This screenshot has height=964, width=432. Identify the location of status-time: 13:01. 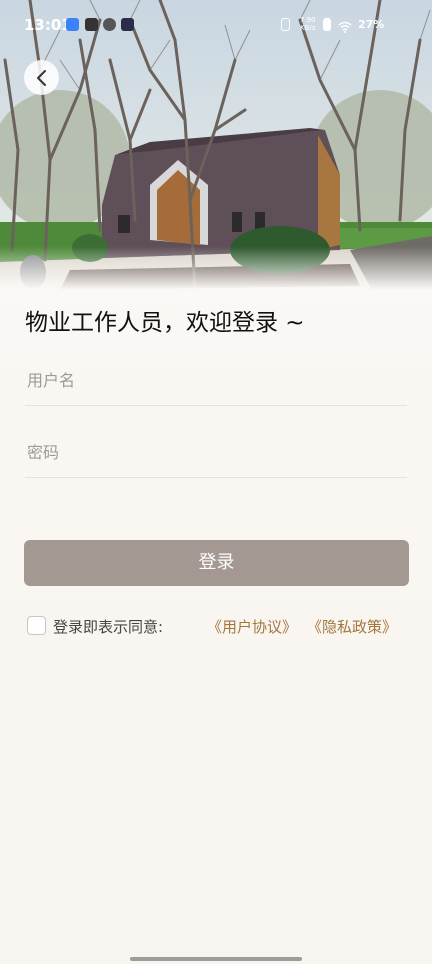
(48, 25).